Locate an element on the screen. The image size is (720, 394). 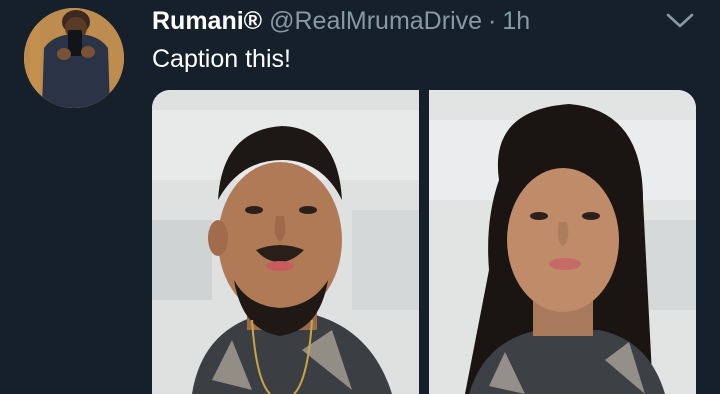
avatar is located at coordinates (74, 58).